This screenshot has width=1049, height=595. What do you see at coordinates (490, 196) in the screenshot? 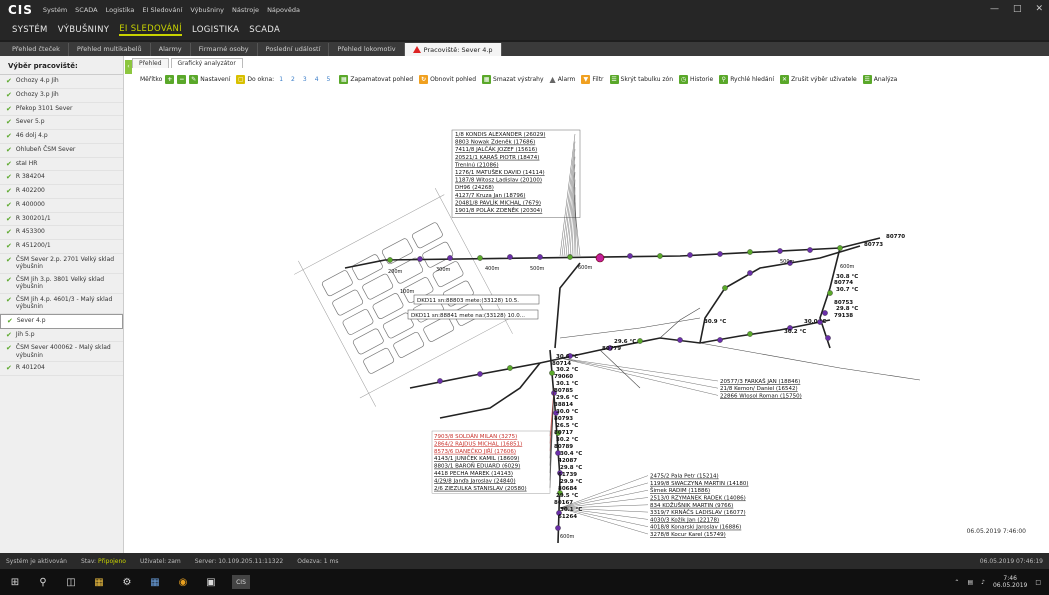
I see `person-label: 4127/7 Kruza Jan (18796)` at bounding box center [490, 196].